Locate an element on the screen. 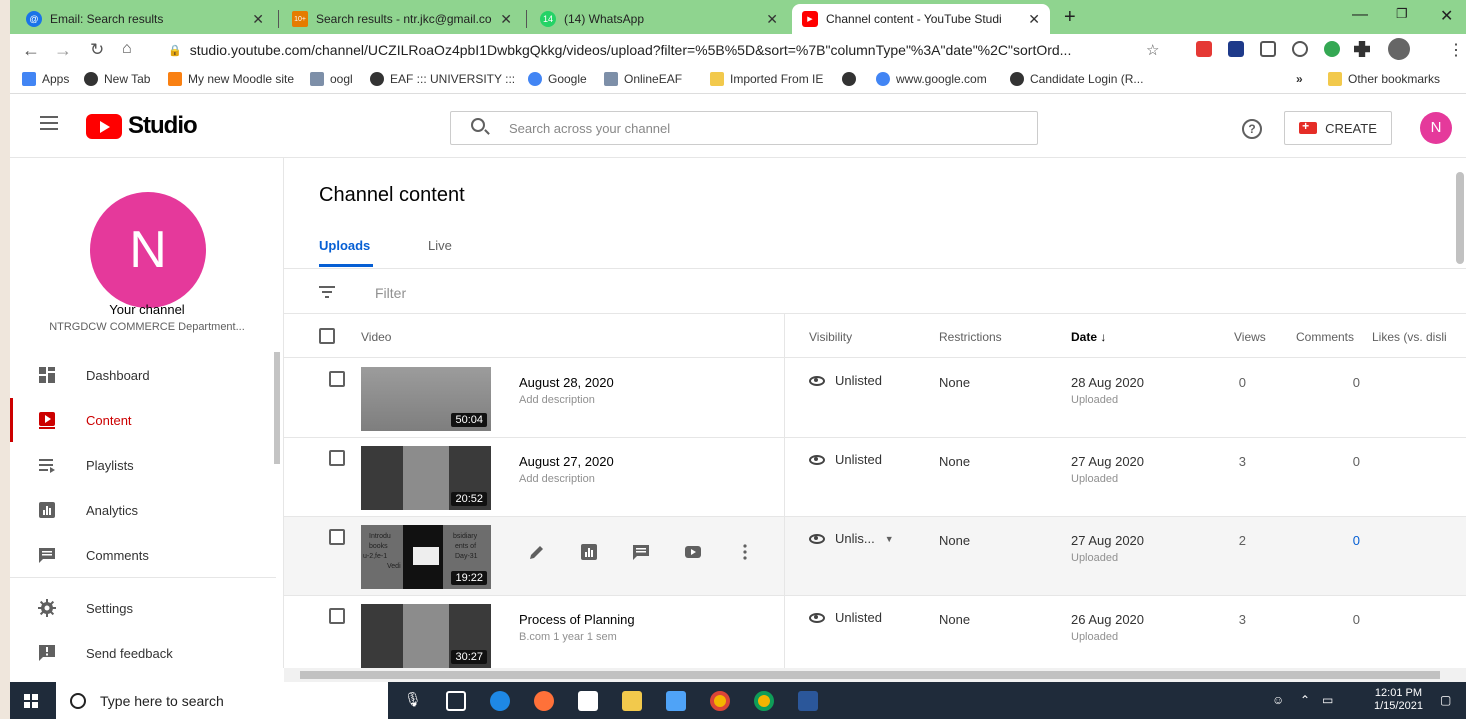 The width and height of the screenshot is (1466, 719). word-icon is located at coordinates (808, 701).